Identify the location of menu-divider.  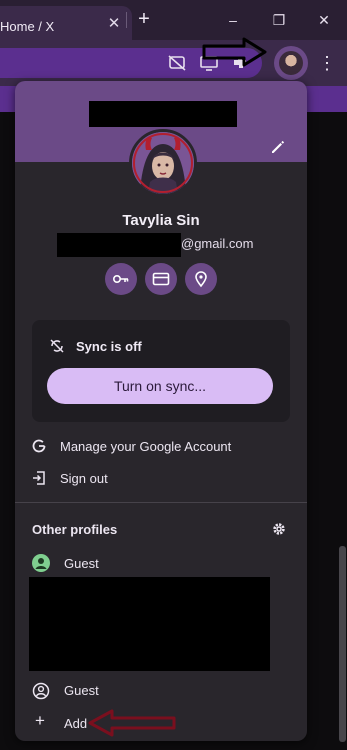
(161, 502).